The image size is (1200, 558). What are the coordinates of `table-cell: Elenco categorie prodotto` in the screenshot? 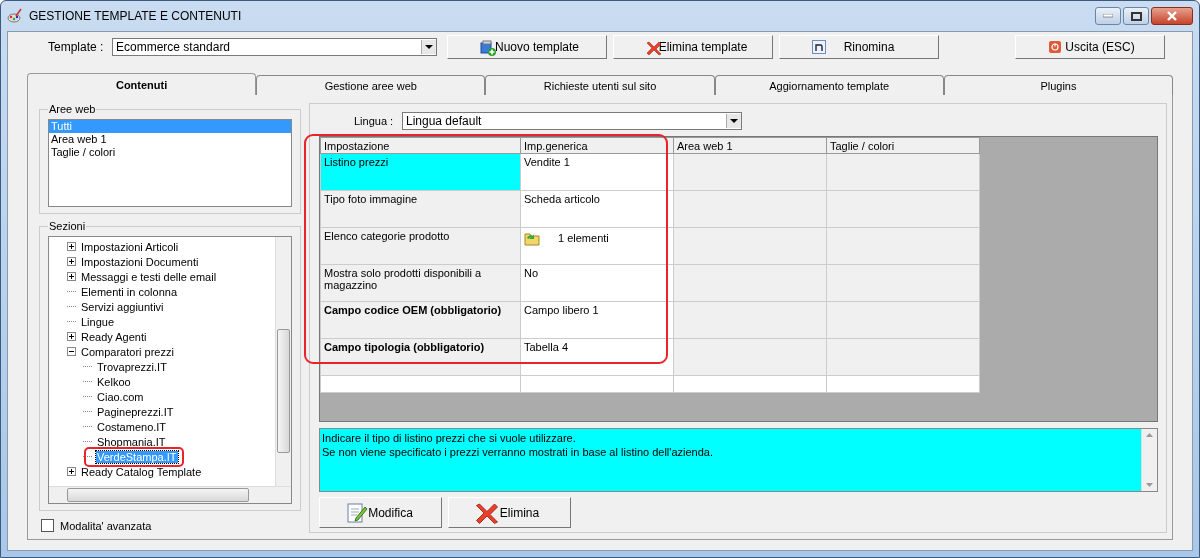 It's located at (420, 246).